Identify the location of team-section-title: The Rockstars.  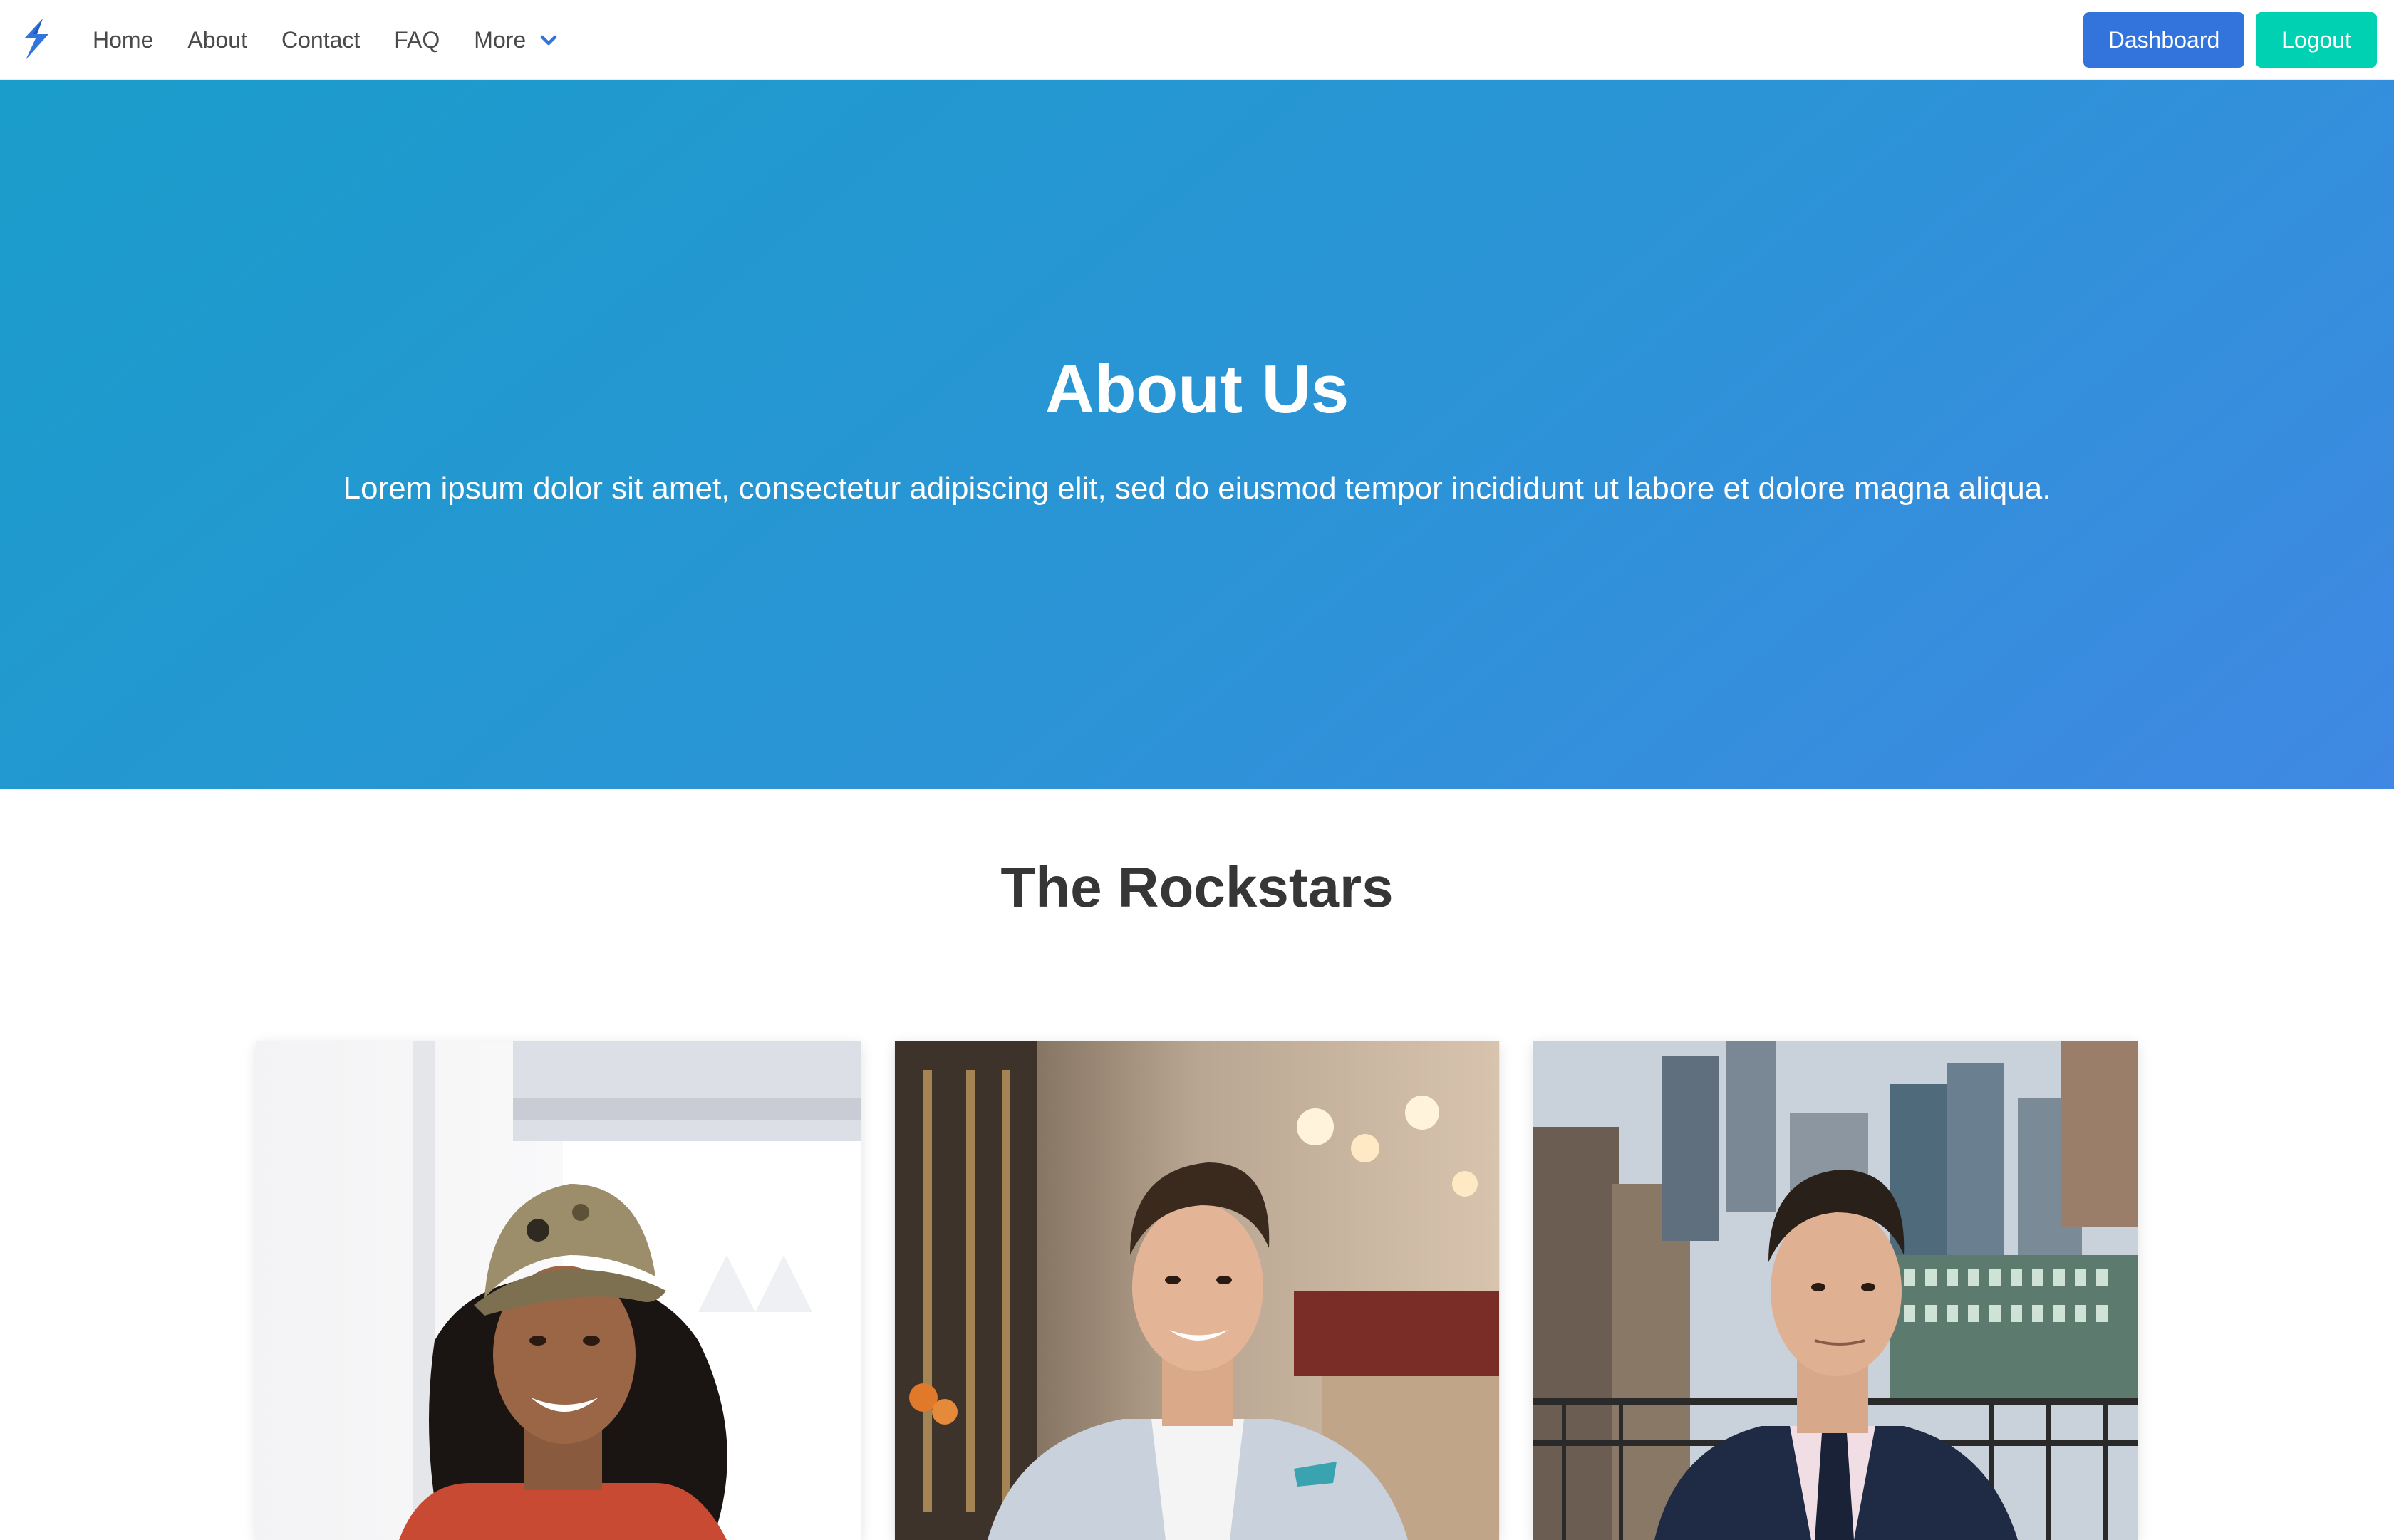
(1197, 887).